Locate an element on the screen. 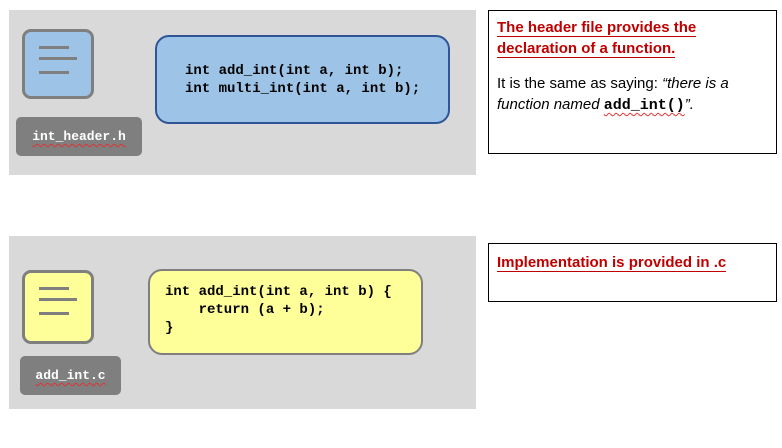 The width and height of the screenshot is (782, 448). code-line: int multi_int(int a, int b); is located at coordinates (303, 89).